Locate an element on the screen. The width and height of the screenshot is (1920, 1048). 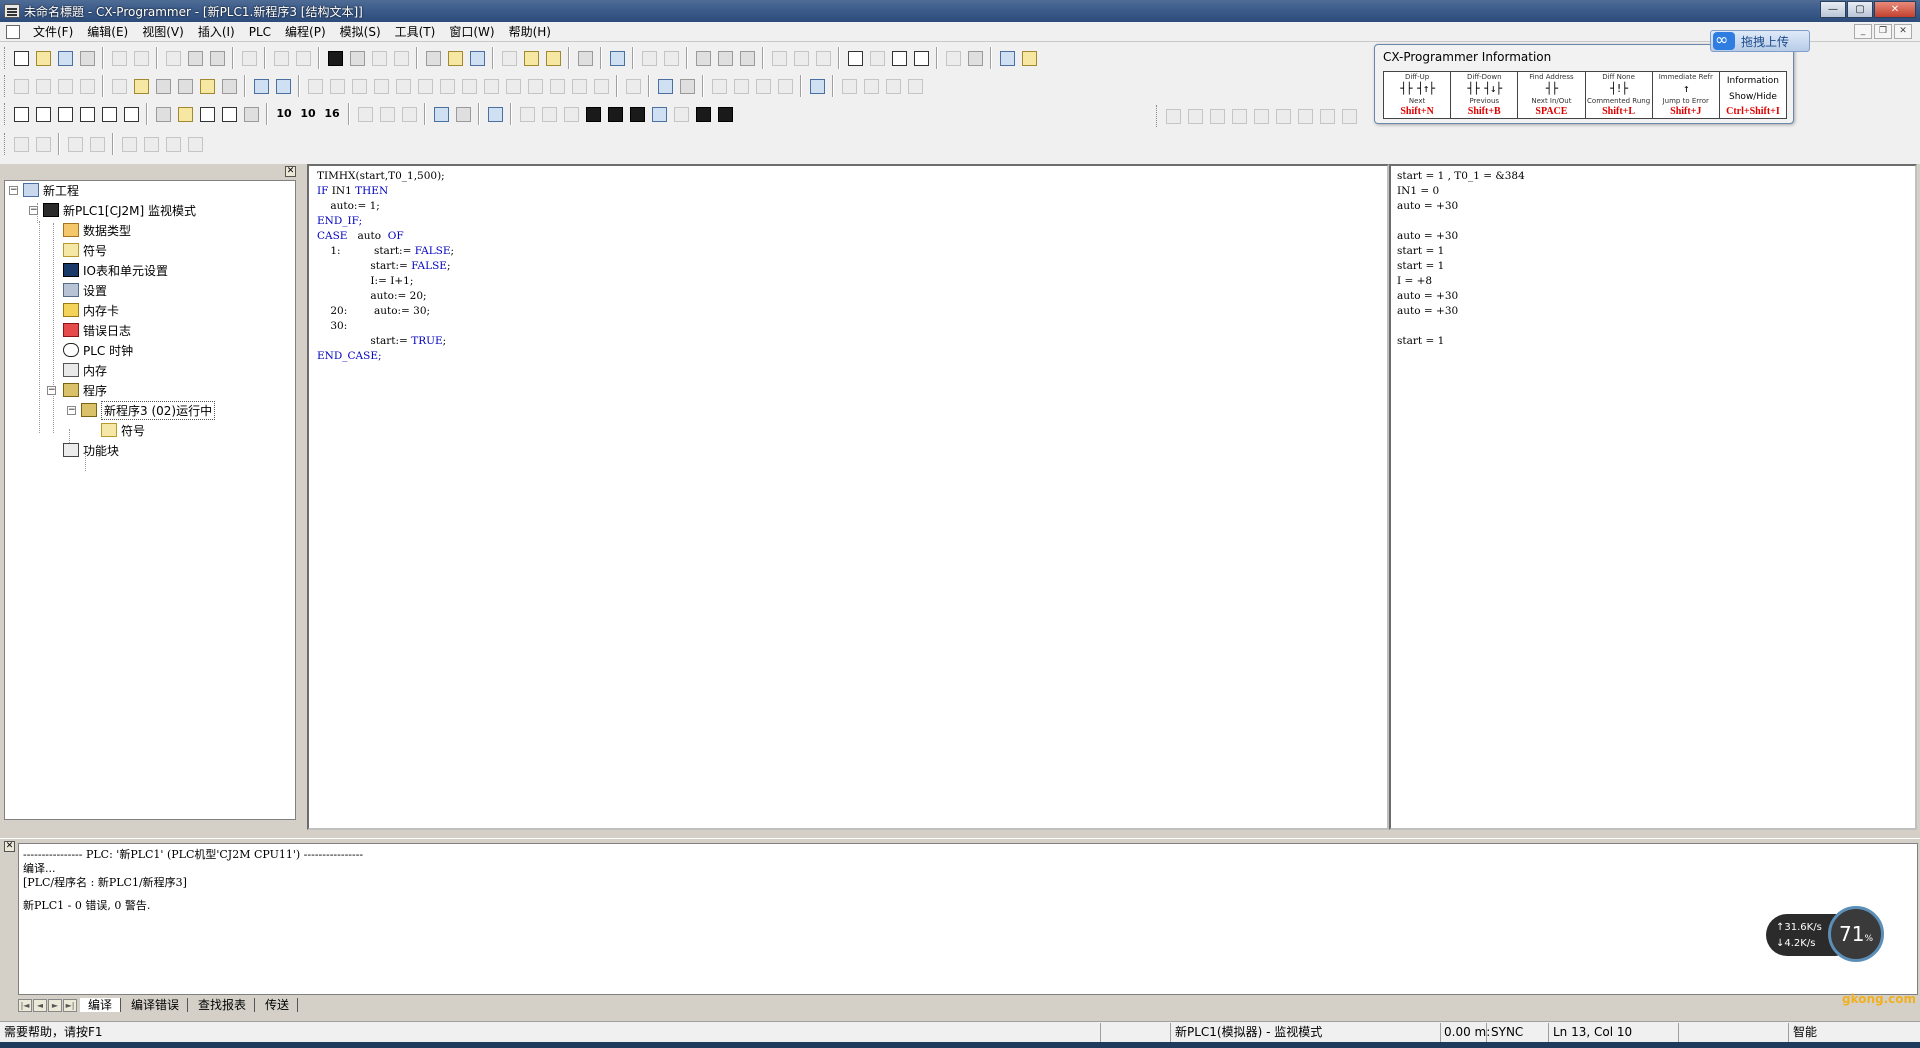
zoom-cut-icon is located at coordinates (43, 86).